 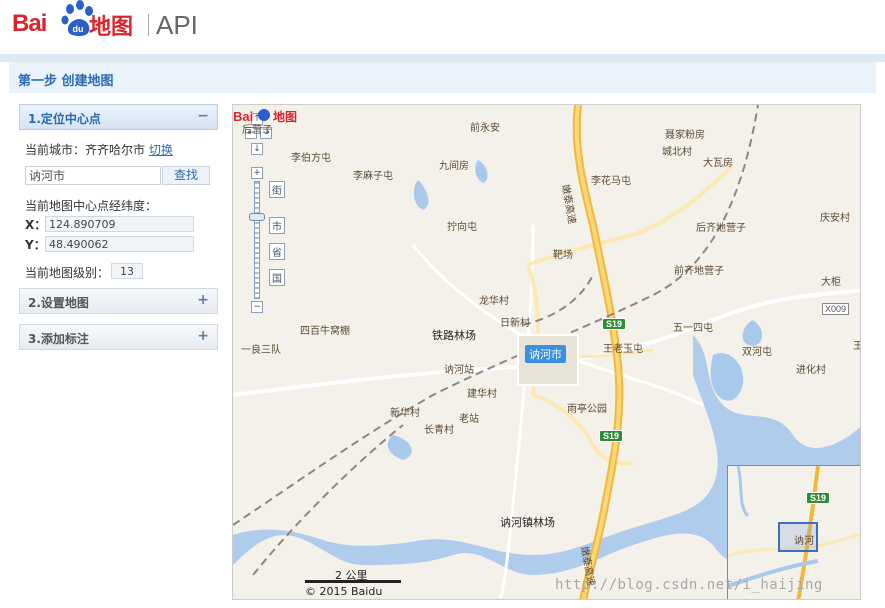 What do you see at coordinates (186, 175) in the screenshot?
I see `search-button: 查找` at bounding box center [186, 175].